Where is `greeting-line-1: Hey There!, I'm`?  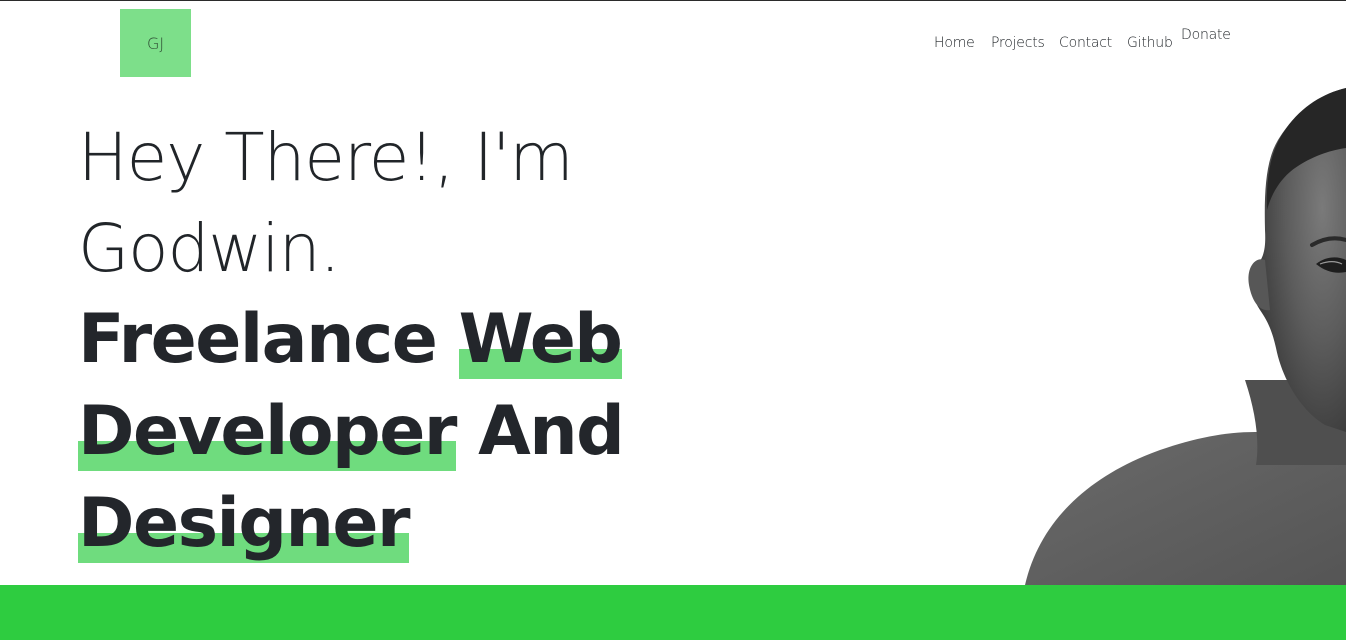 greeting-line-1: Hey There!, I'm is located at coordinates (326, 157).